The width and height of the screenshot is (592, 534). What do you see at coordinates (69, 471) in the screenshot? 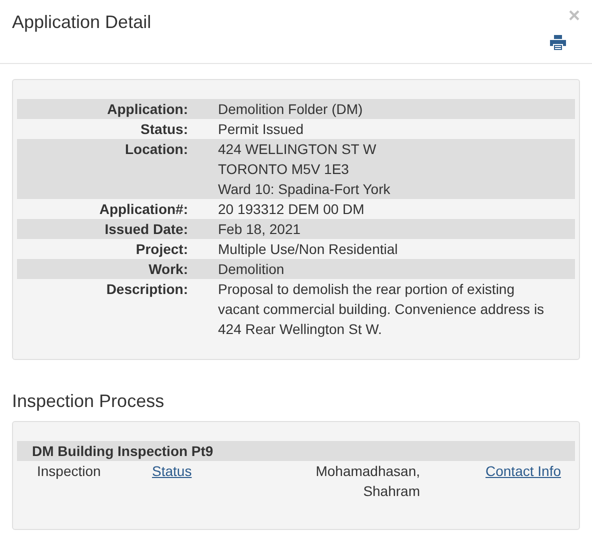
I see `inspection-type: Inspection` at bounding box center [69, 471].